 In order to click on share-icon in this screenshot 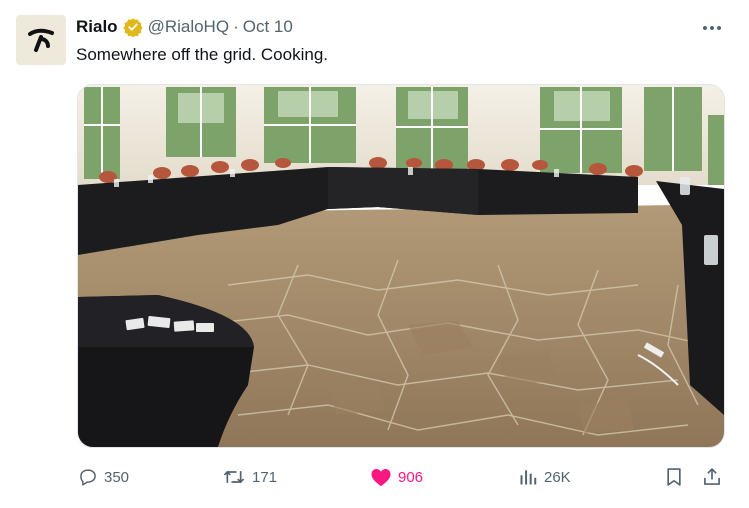, I will do `click(712, 476)`.